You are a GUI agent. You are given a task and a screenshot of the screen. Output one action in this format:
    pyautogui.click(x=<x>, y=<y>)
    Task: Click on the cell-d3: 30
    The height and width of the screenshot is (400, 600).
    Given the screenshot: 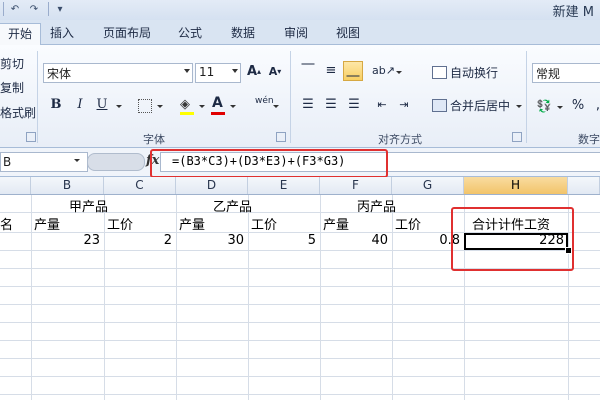 What is the action you would take?
    pyautogui.click(x=235, y=240)
    